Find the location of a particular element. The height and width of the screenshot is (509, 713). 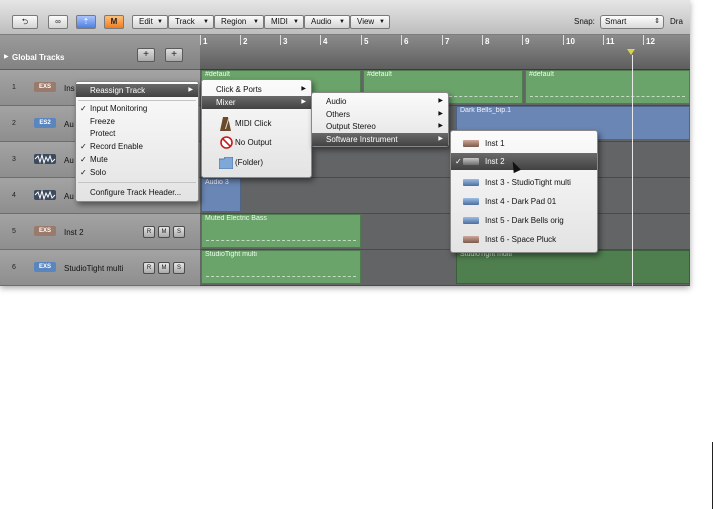

edit-menu: Edit ▼ is located at coordinates (150, 22).